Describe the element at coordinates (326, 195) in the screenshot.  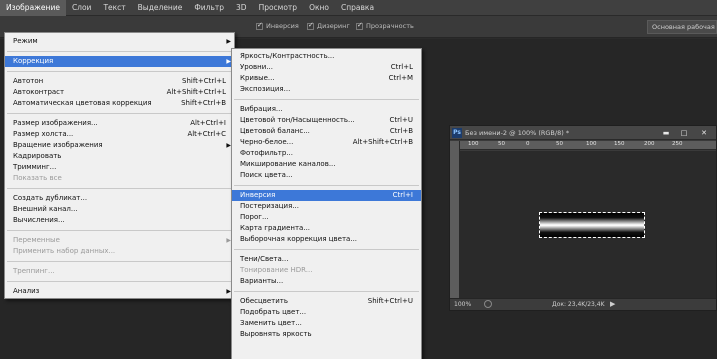
I see `menu-item-invert: Инверсия Ctrl+I` at that location.